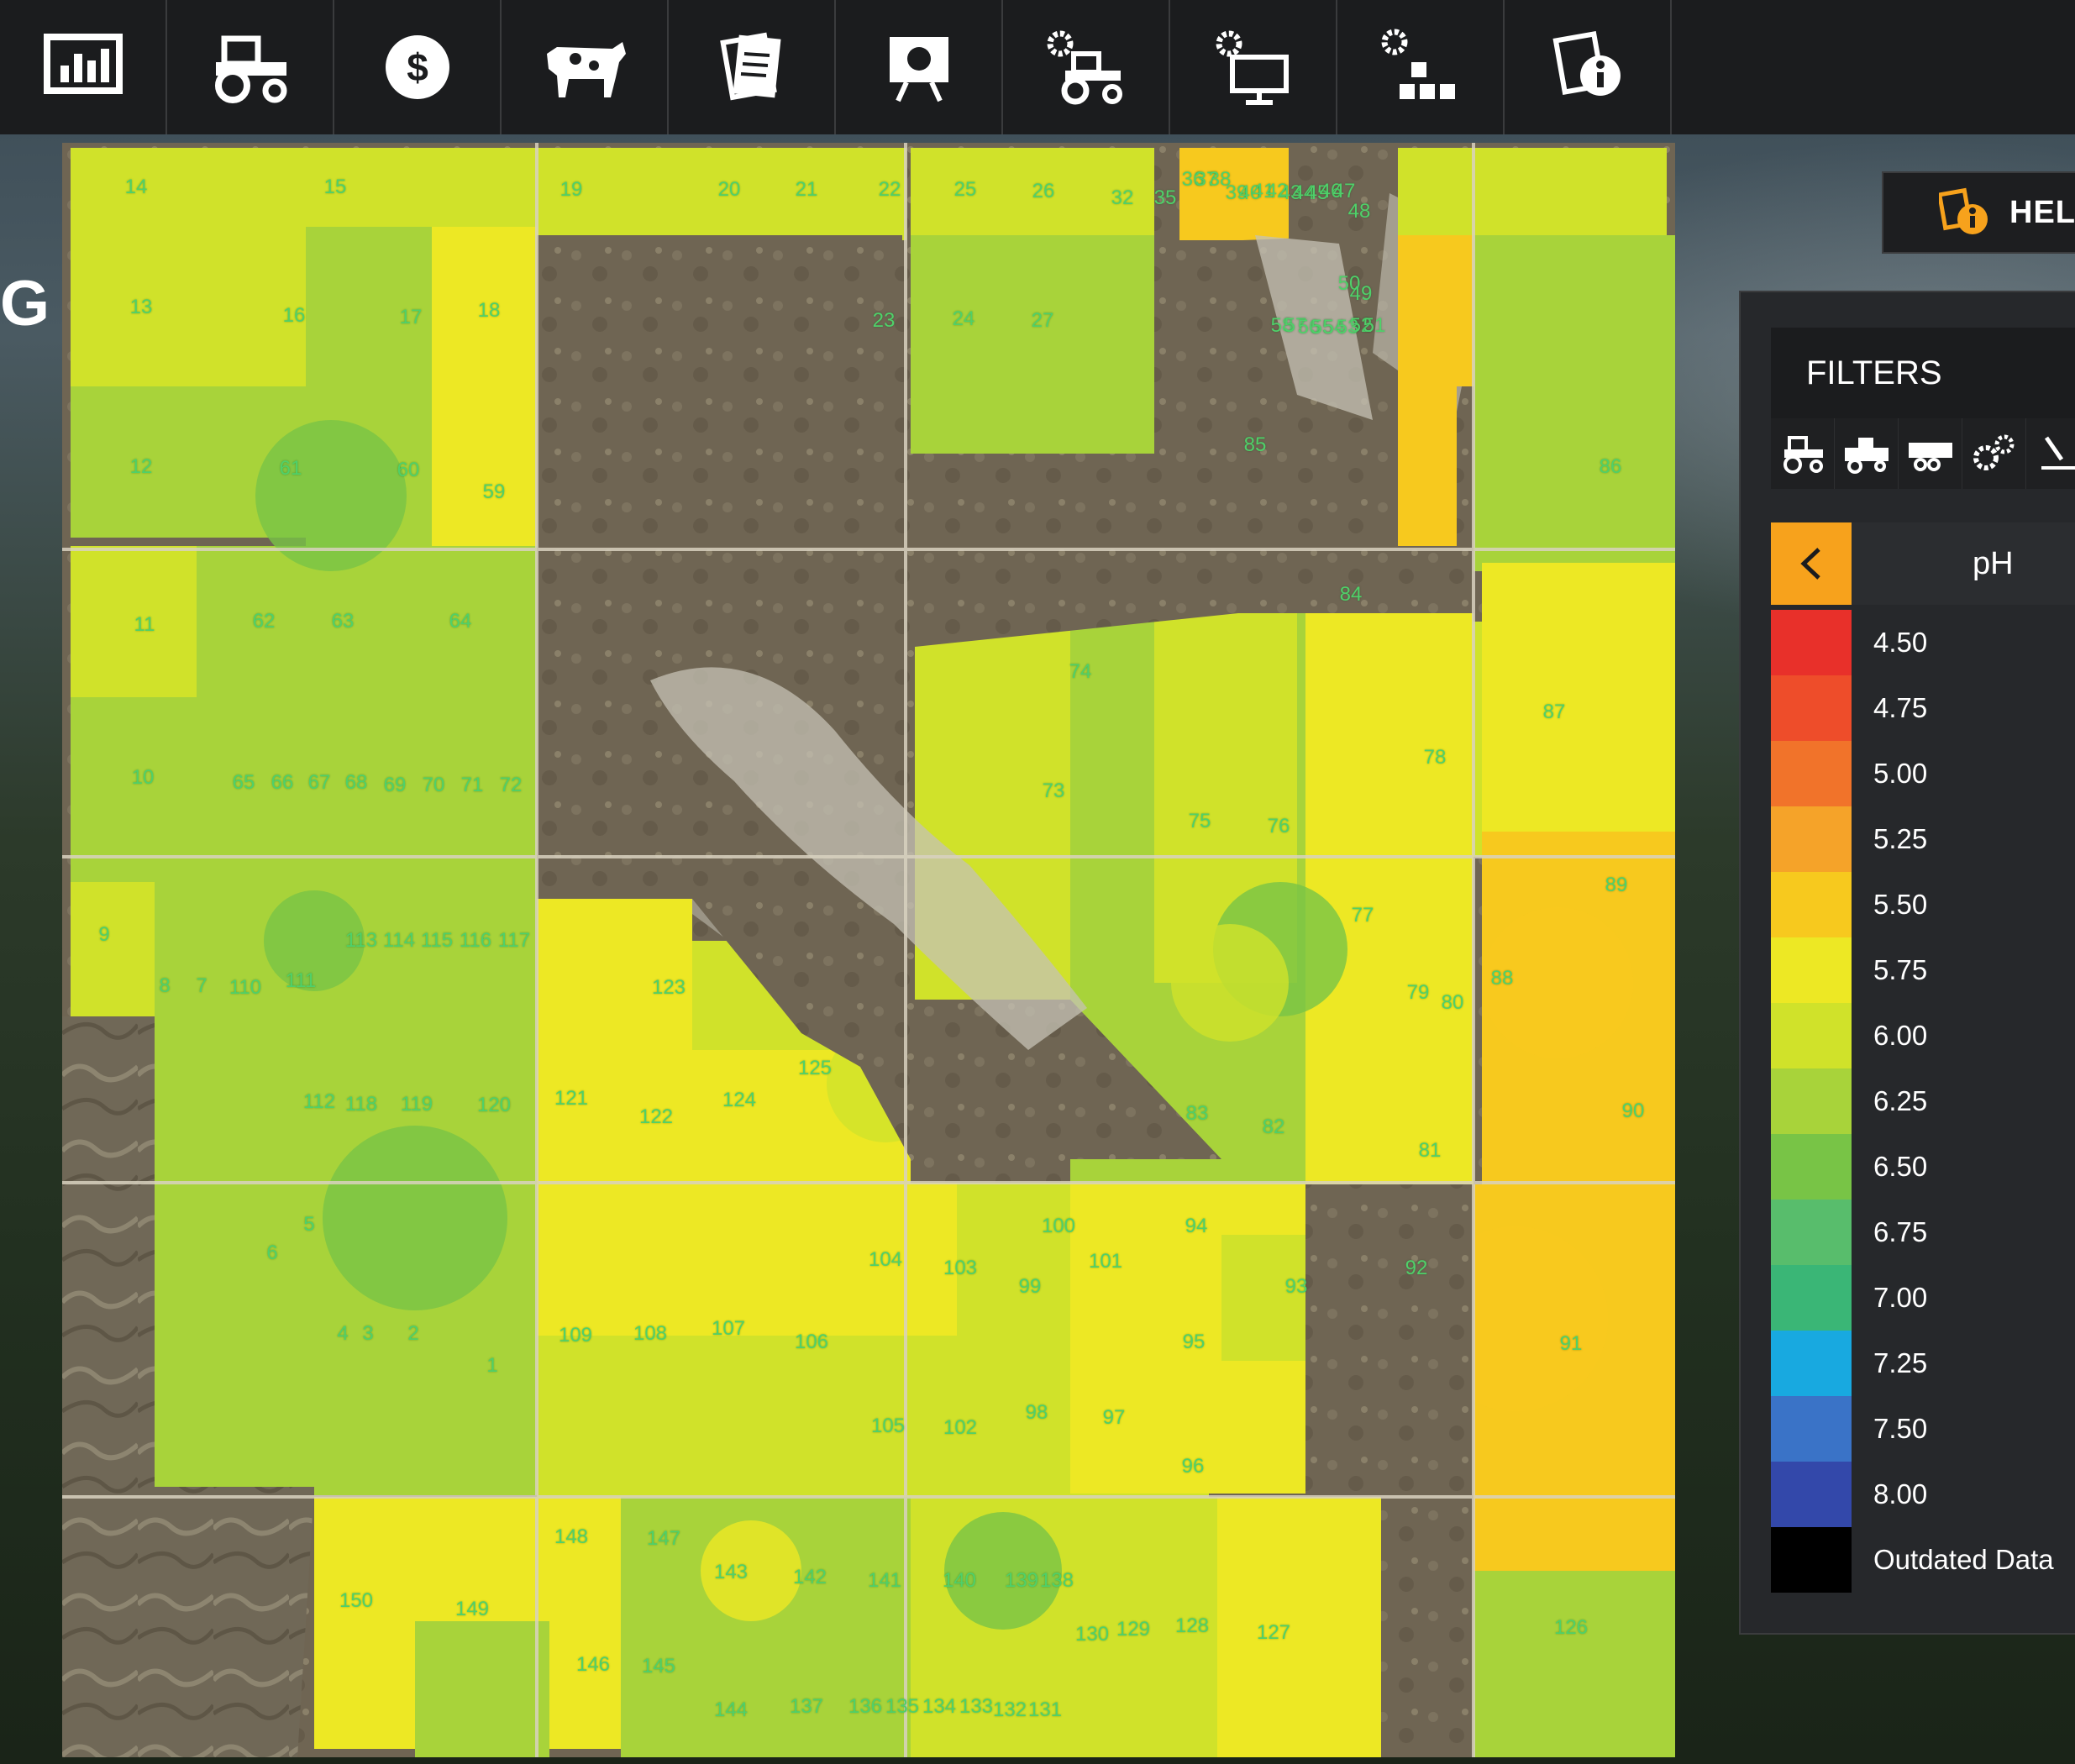 The width and height of the screenshot is (2075, 1764). I want to click on field-number-label: 79, so click(1418, 993).